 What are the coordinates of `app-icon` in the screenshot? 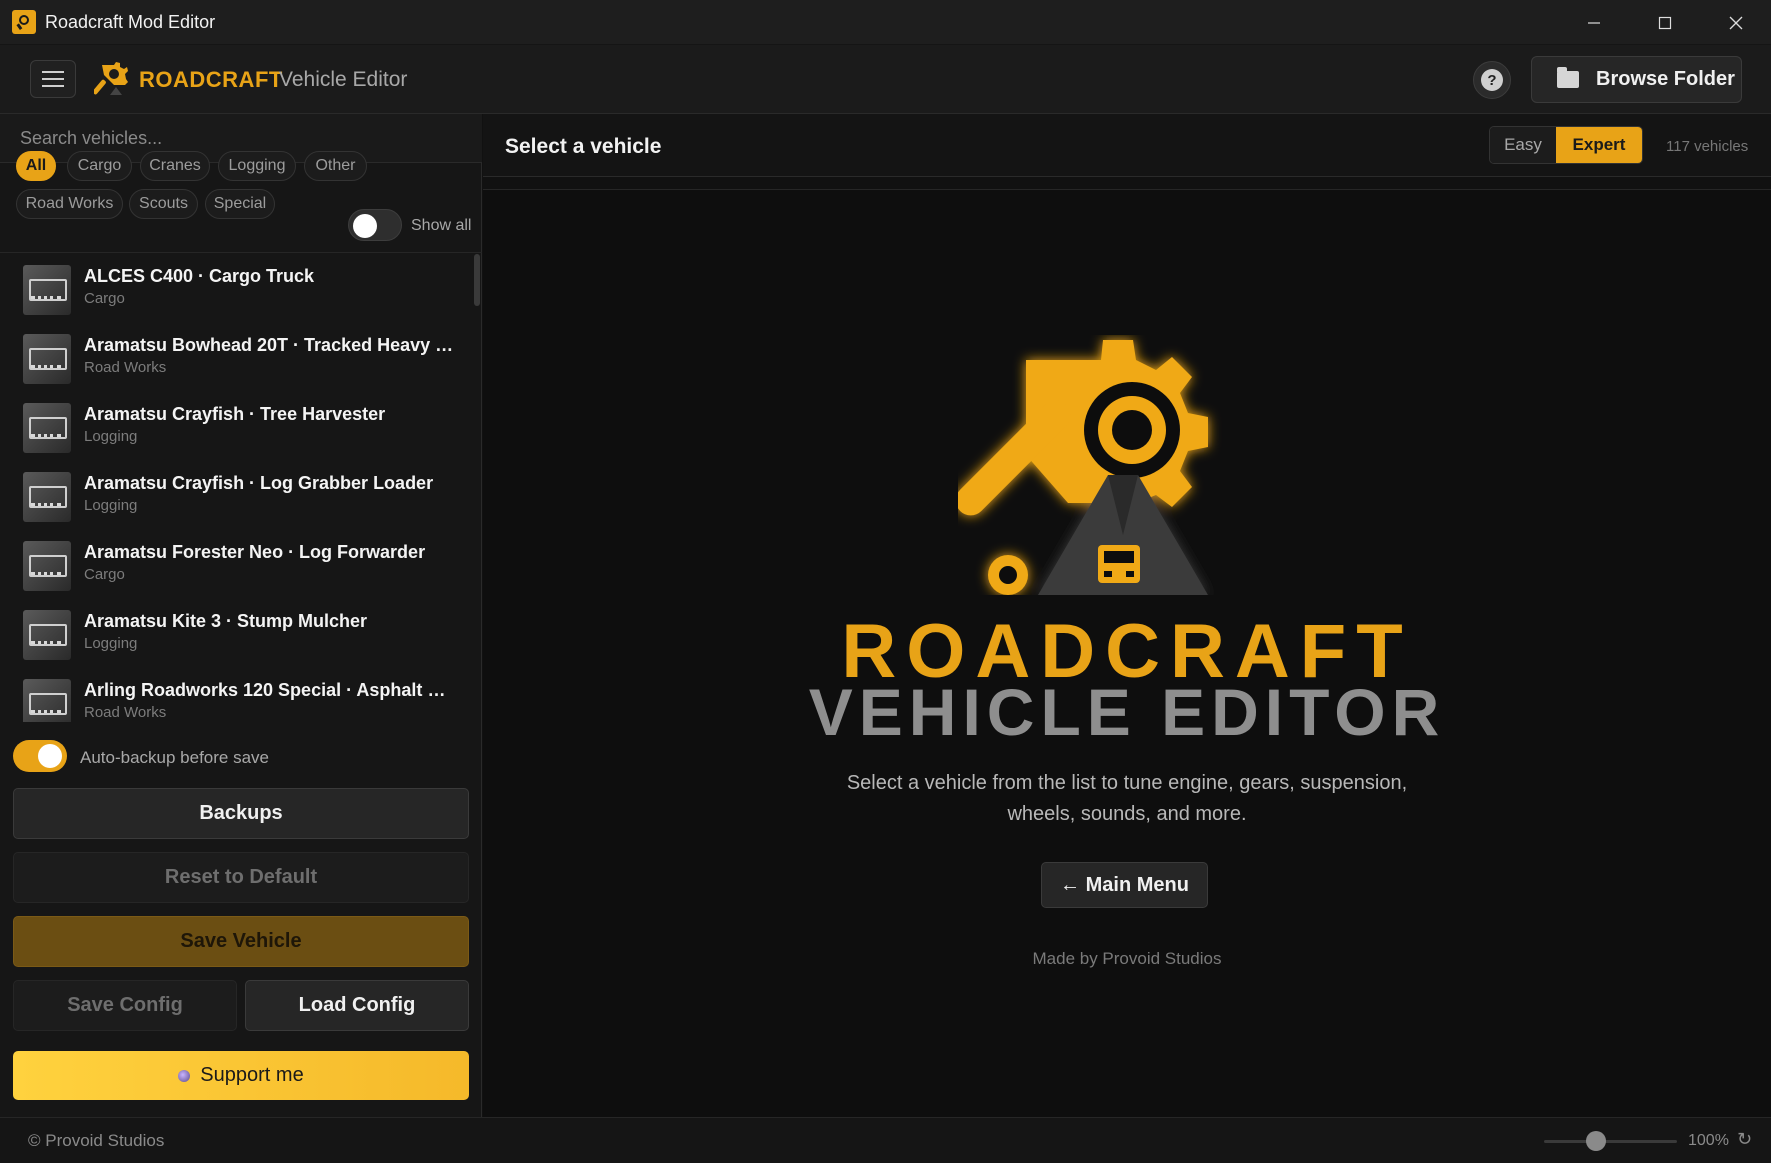 It's located at (24, 22).